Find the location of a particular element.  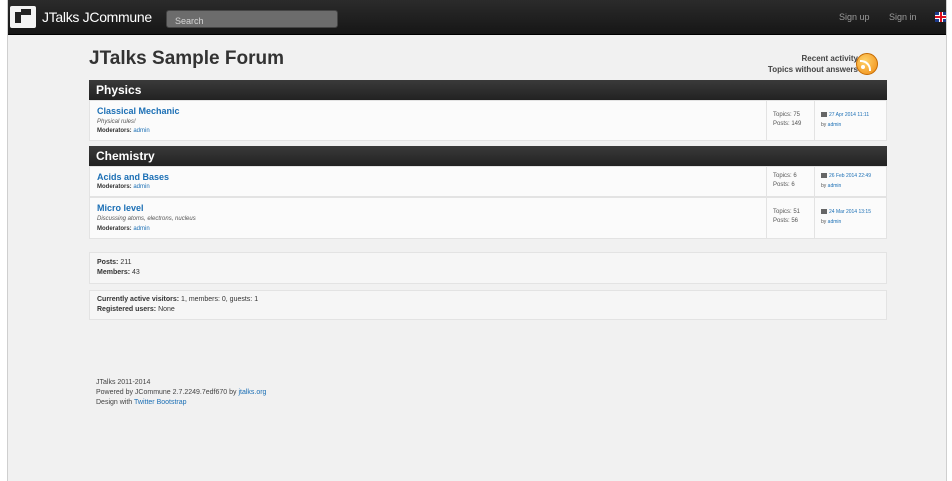

last-post-date-link: 27 Apr 2014 11:11 is located at coordinates (849, 115).